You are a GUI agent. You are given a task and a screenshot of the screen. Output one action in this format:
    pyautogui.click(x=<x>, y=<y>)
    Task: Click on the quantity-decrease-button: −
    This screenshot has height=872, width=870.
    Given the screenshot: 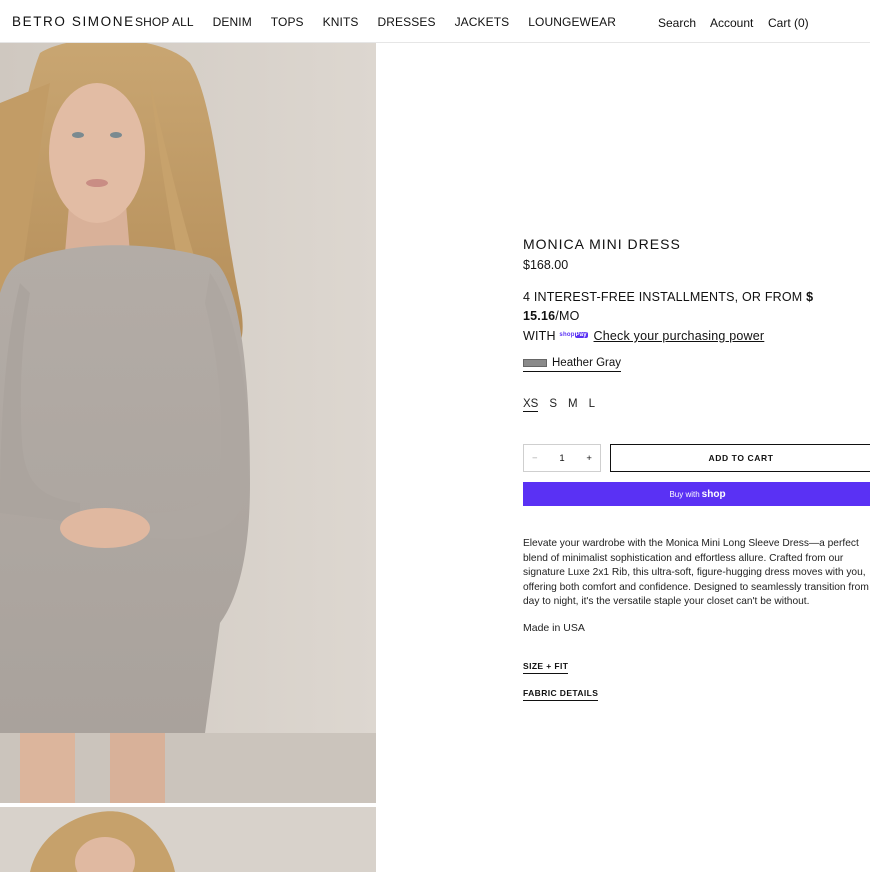 What is the action you would take?
    pyautogui.click(x=535, y=458)
    